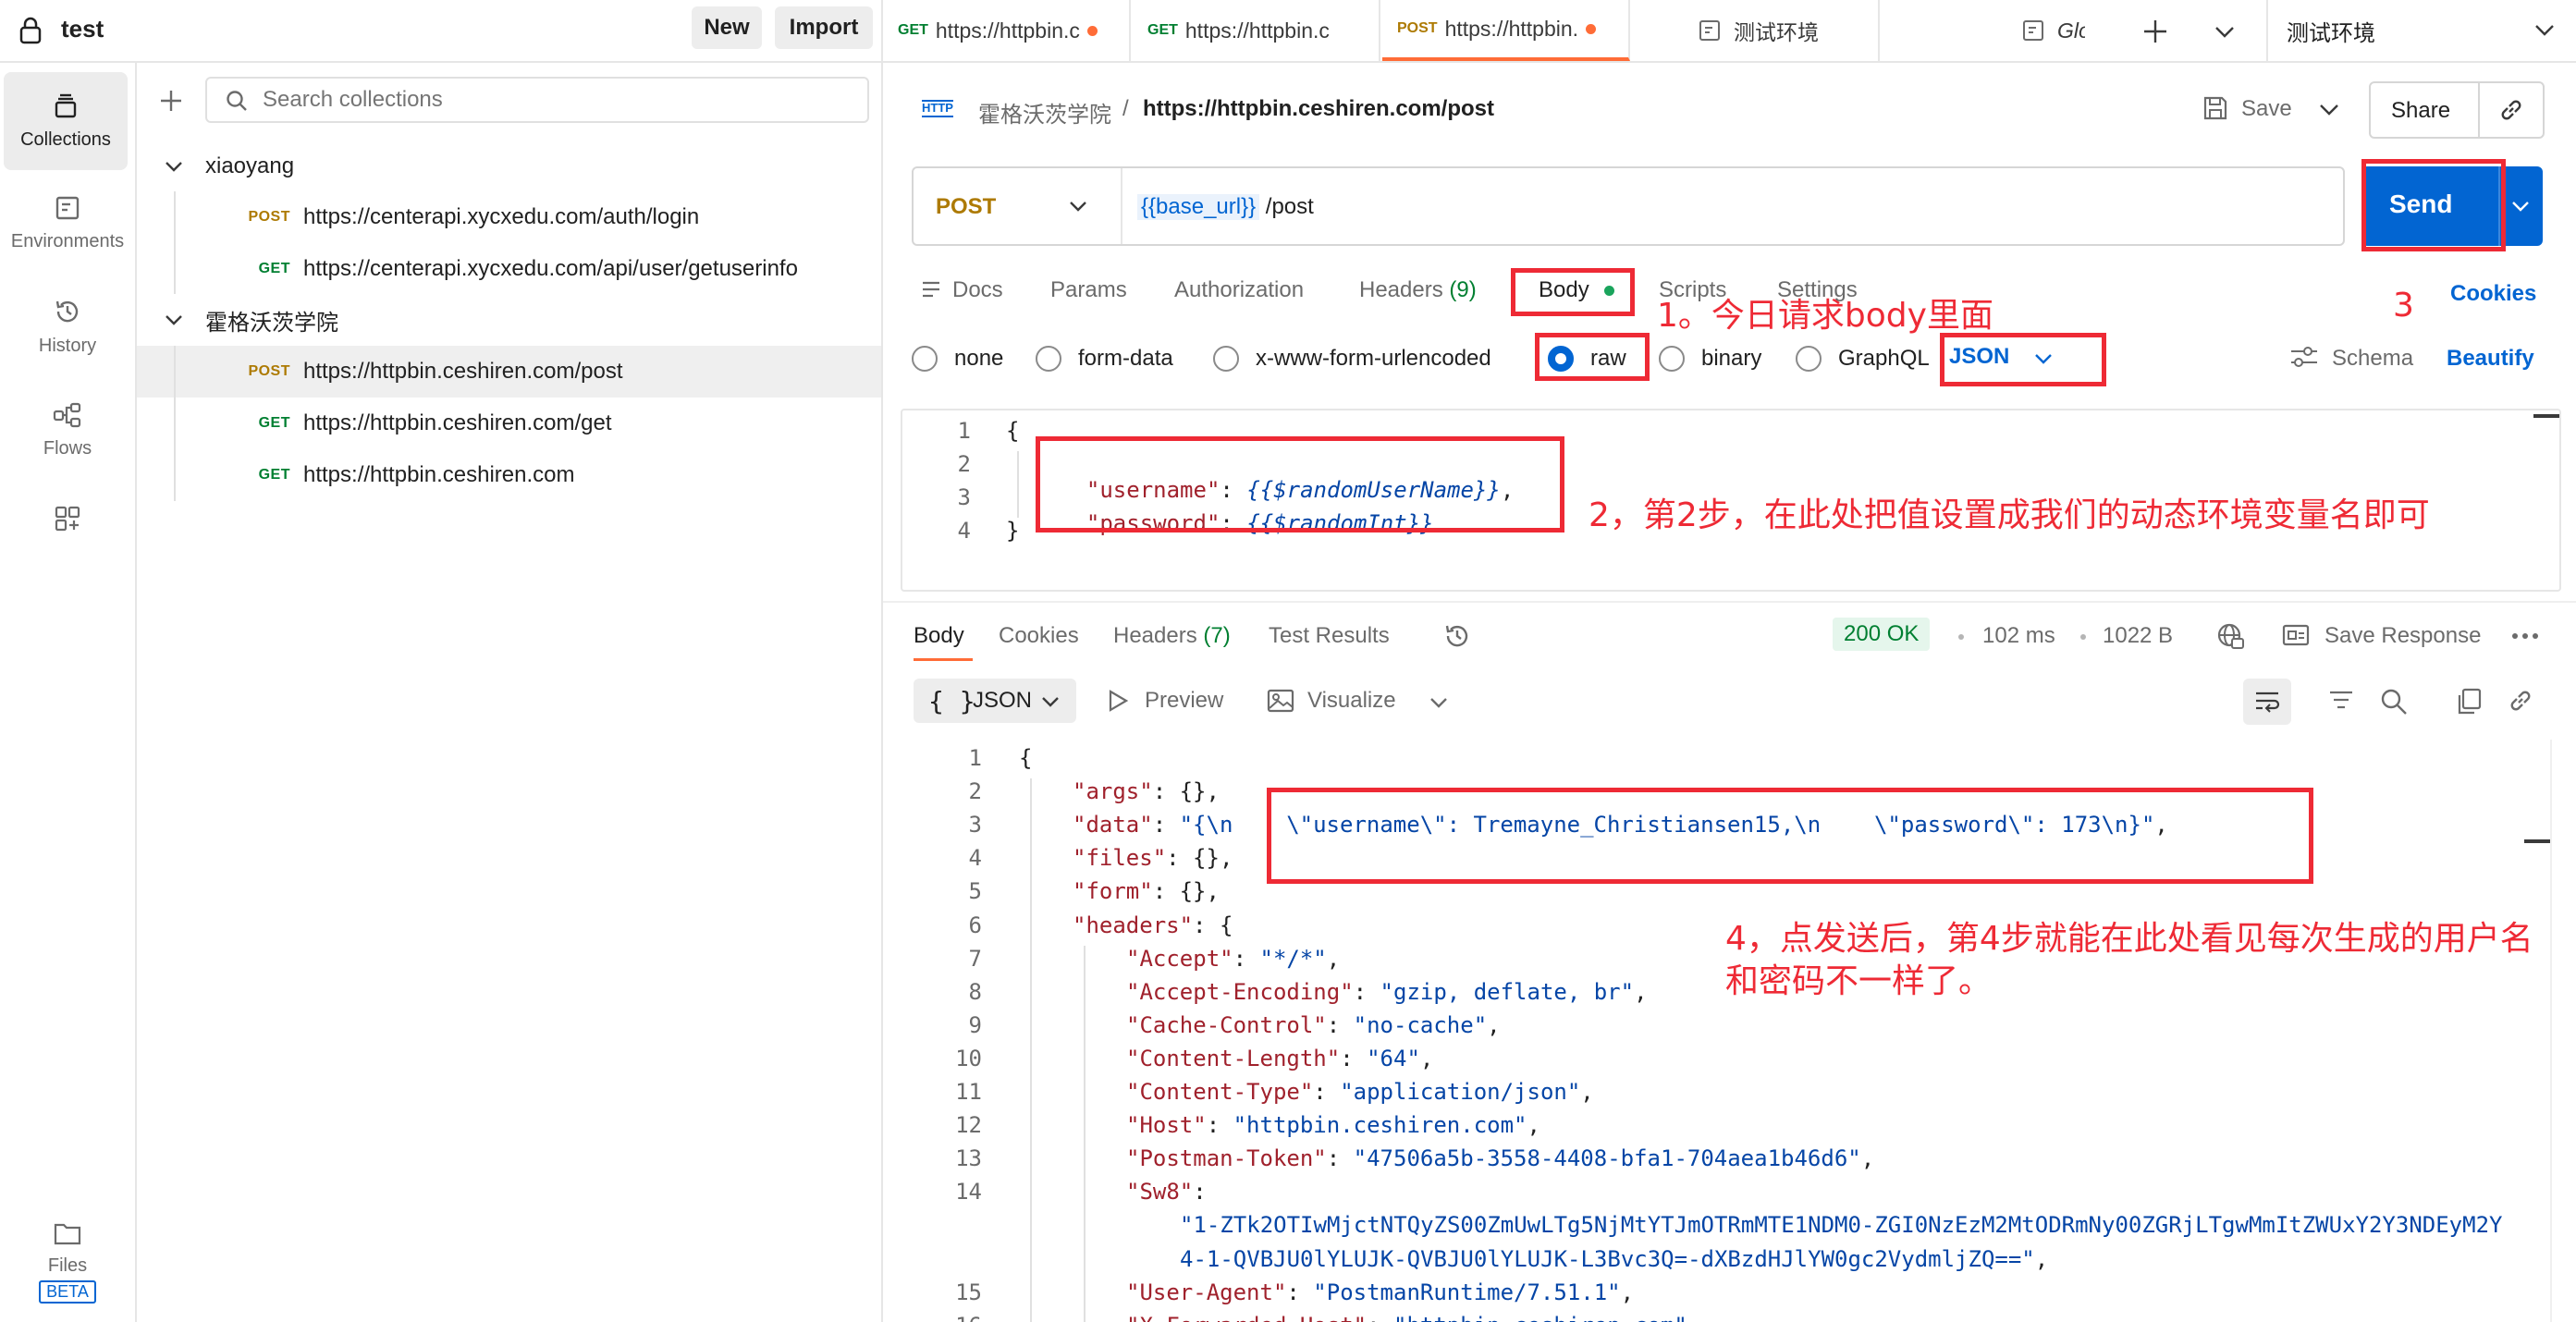 The image size is (2576, 1322). What do you see at coordinates (1013, 531) in the screenshot?
I see `code-line: }` at bounding box center [1013, 531].